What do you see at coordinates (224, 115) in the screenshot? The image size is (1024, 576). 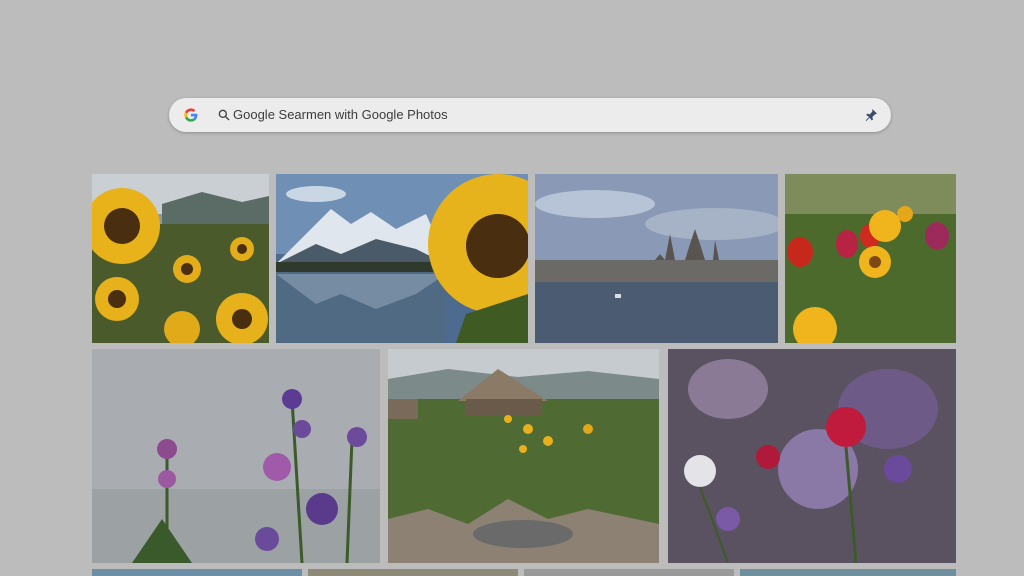 I see `search-icon` at bounding box center [224, 115].